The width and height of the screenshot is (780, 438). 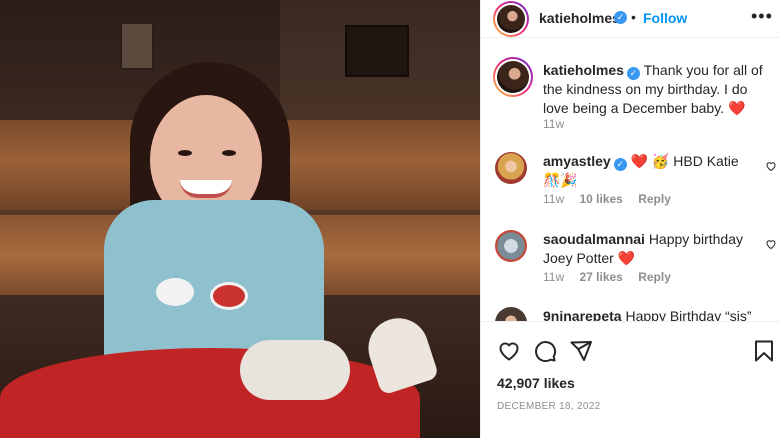 What do you see at coordinates (648, 314) in the screenshot?
I see `comment-text-block: 9ninarepeta Happy Birthday “sis” 💕` at bounding box center [648, 314].